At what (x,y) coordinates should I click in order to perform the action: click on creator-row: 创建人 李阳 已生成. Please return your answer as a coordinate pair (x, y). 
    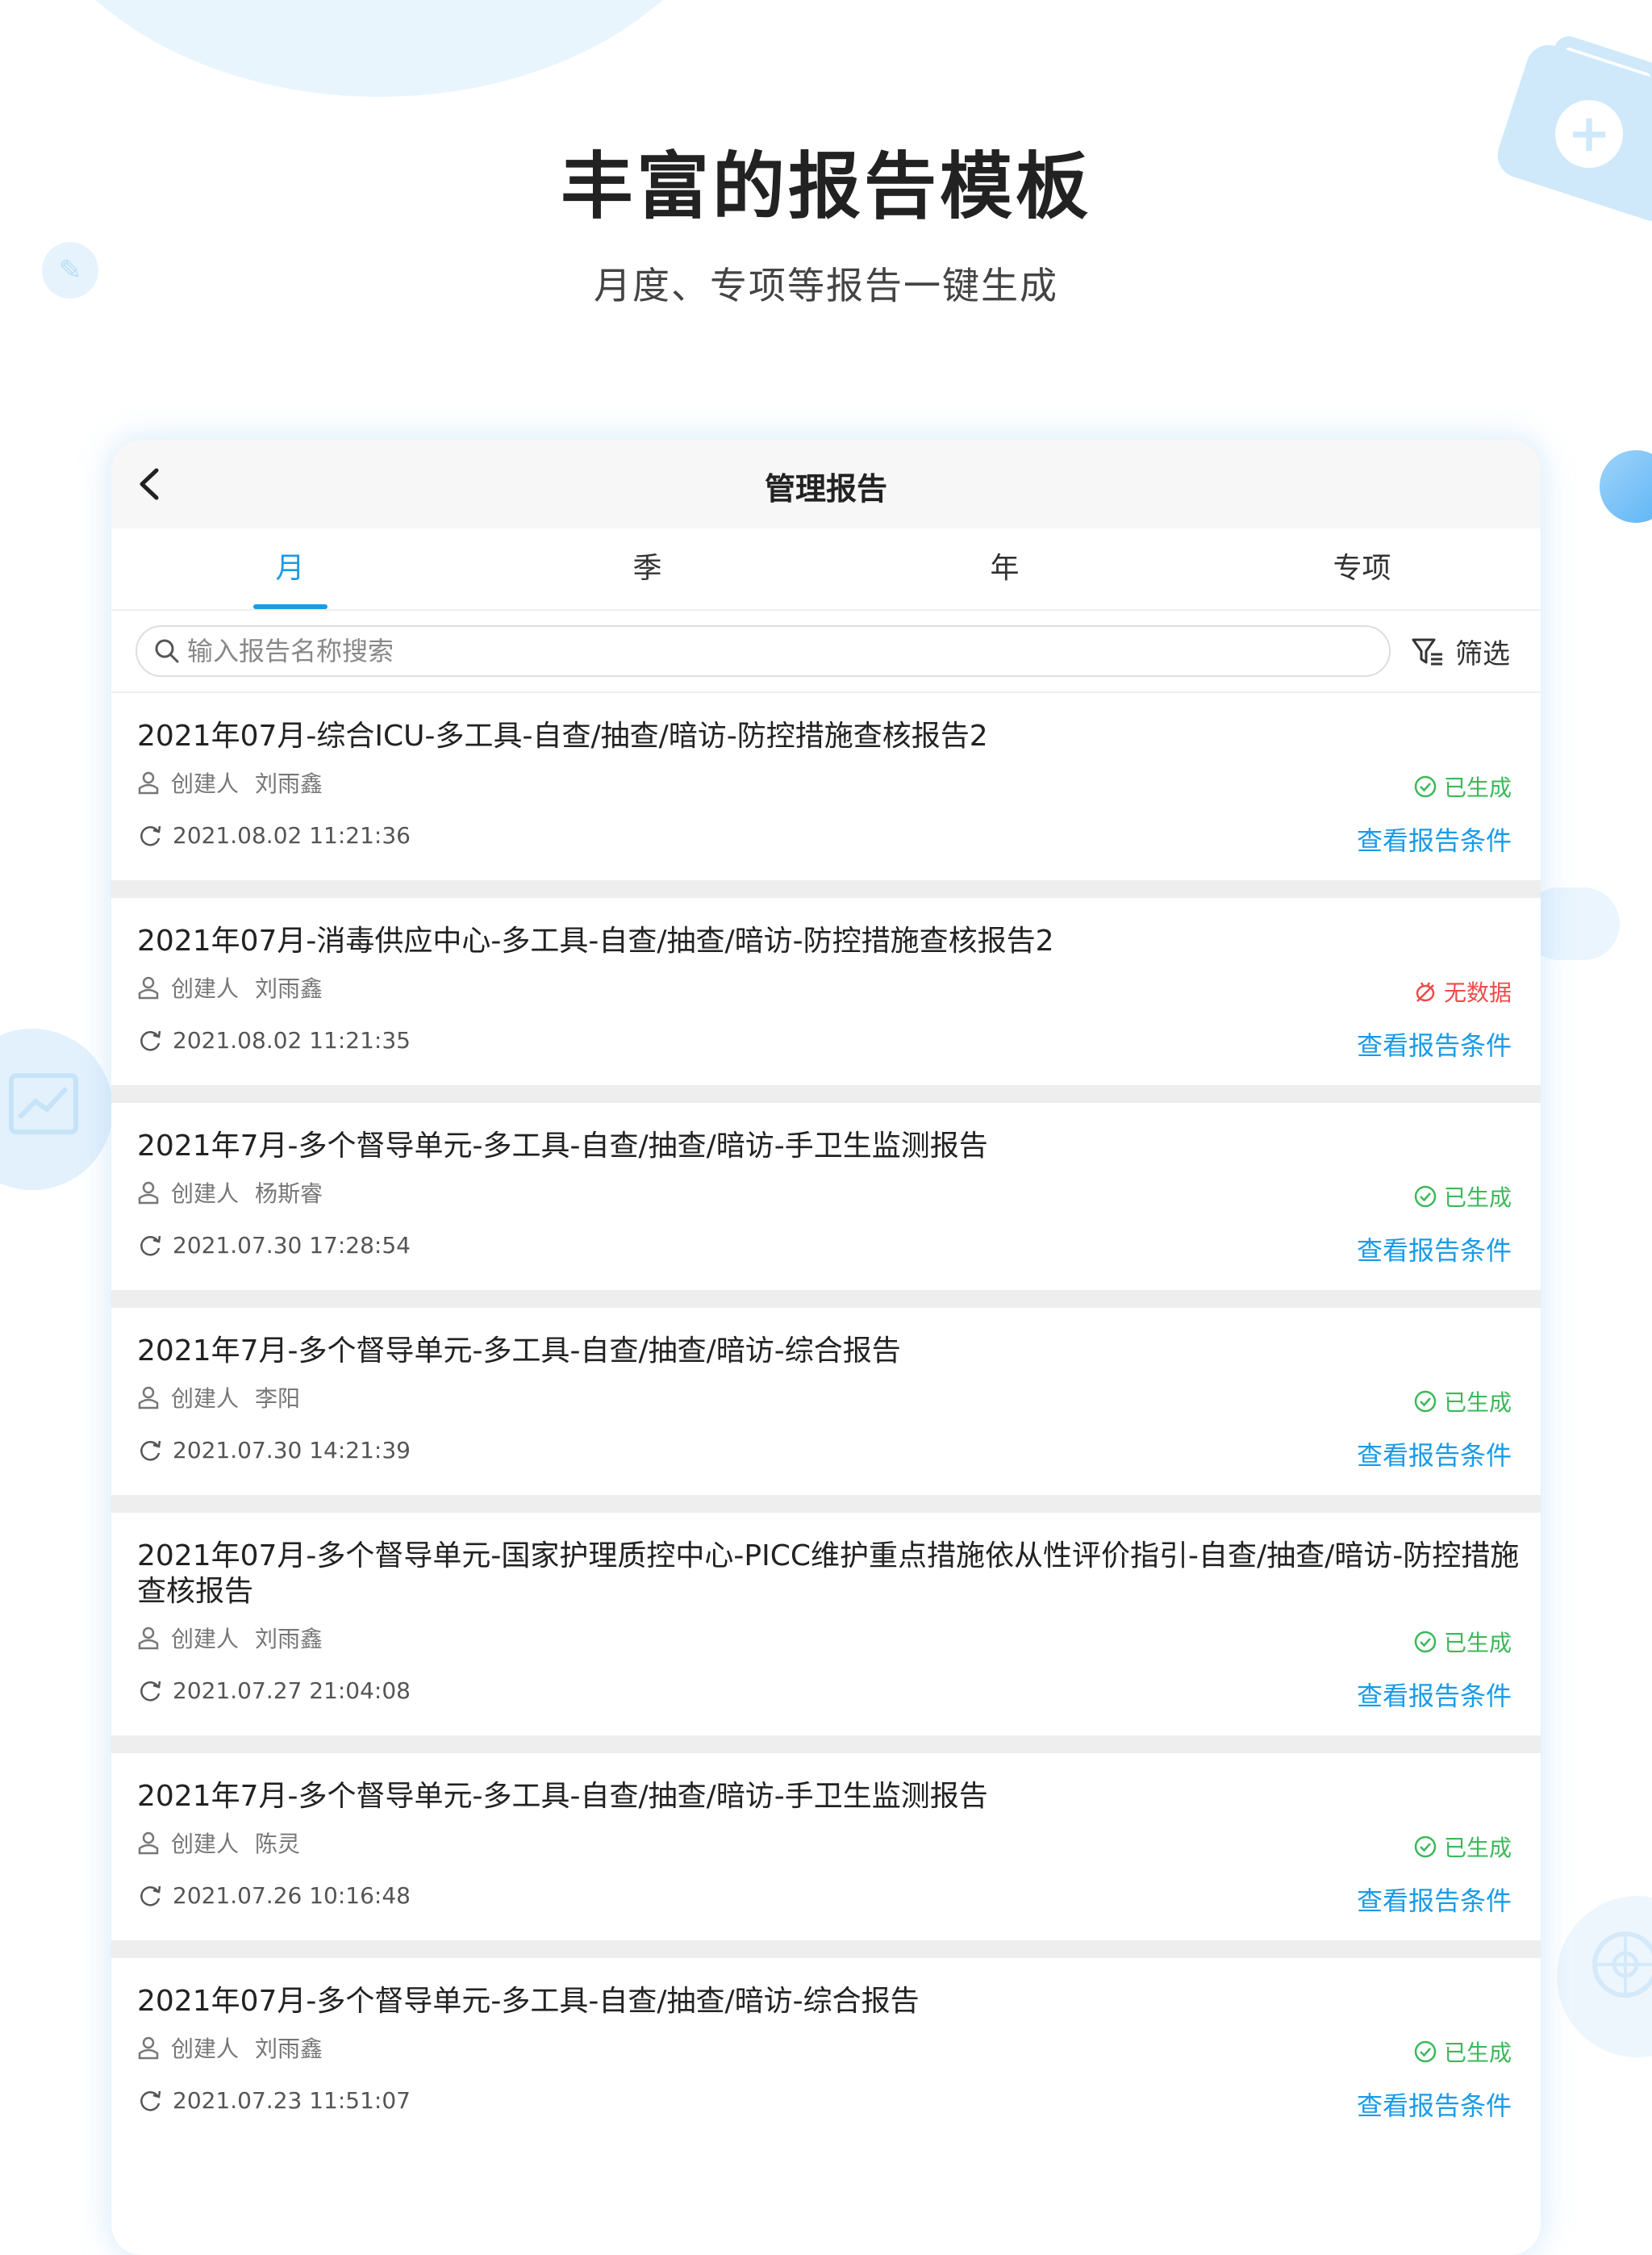
    Looking at the image, I should click on (824, 1397).